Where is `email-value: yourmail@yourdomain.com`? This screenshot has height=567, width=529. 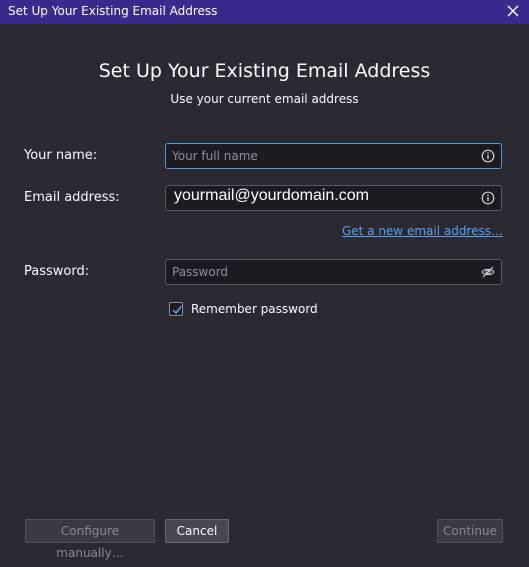 email-value: yourmail@yourdomain.com is located at coordinates (271, 196).